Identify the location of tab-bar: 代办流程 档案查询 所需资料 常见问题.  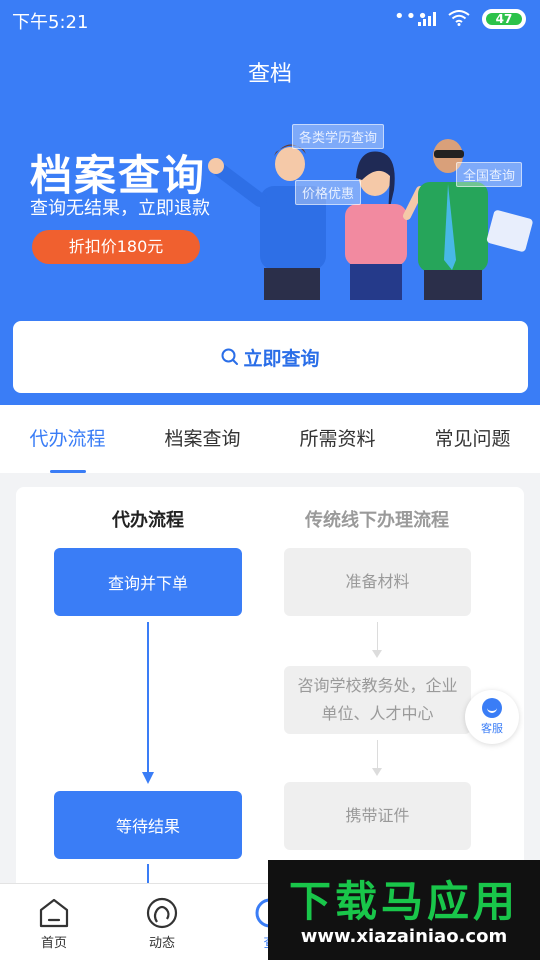
(270, 439).